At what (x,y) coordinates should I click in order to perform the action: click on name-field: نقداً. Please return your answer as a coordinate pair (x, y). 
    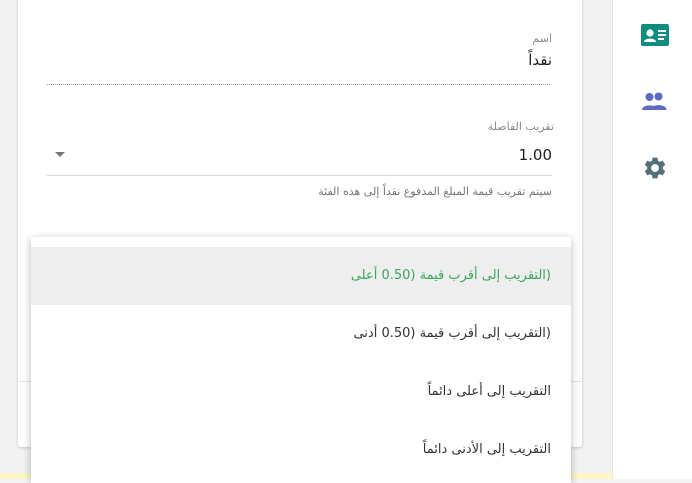
    Looking at the image, I should click on (540, 60).